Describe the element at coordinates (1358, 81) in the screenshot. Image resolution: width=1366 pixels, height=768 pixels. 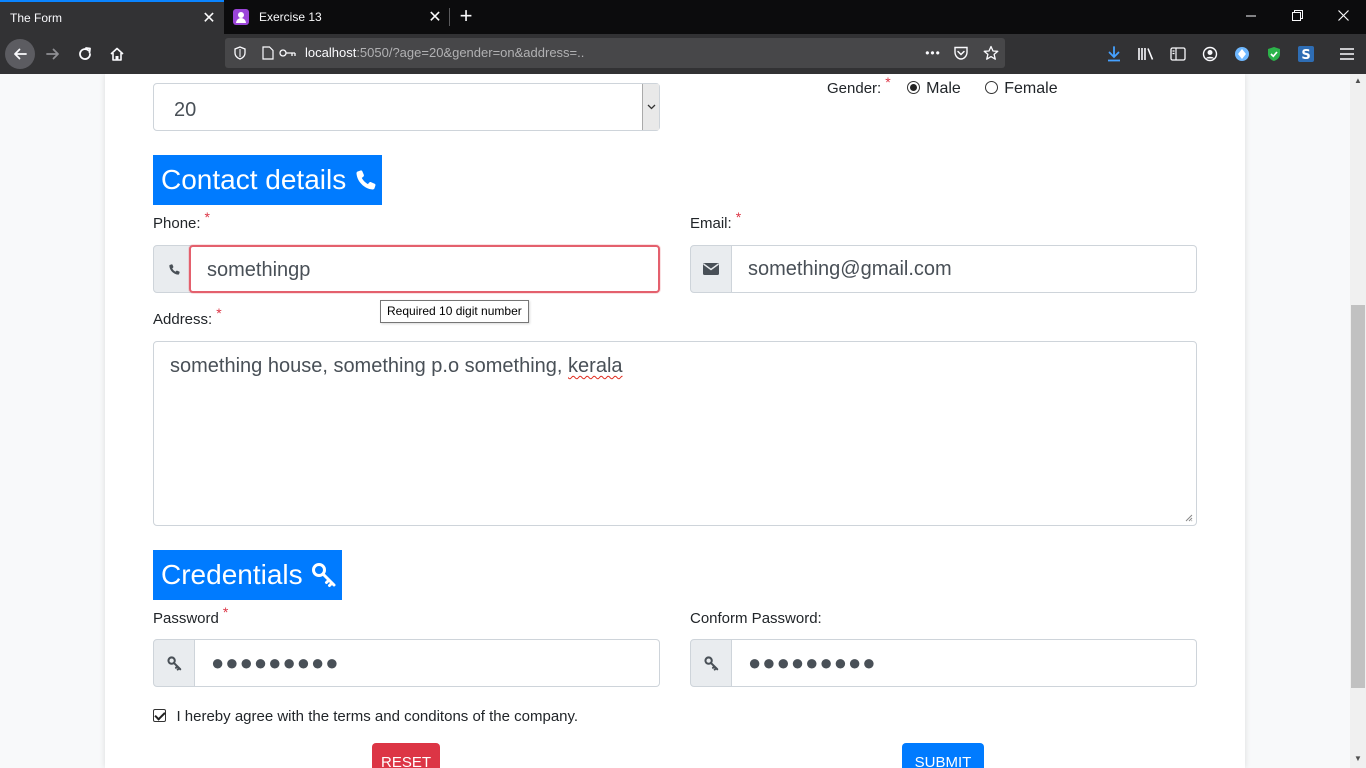
I see `scroll-up-arrow-icon: ▲` at that location.